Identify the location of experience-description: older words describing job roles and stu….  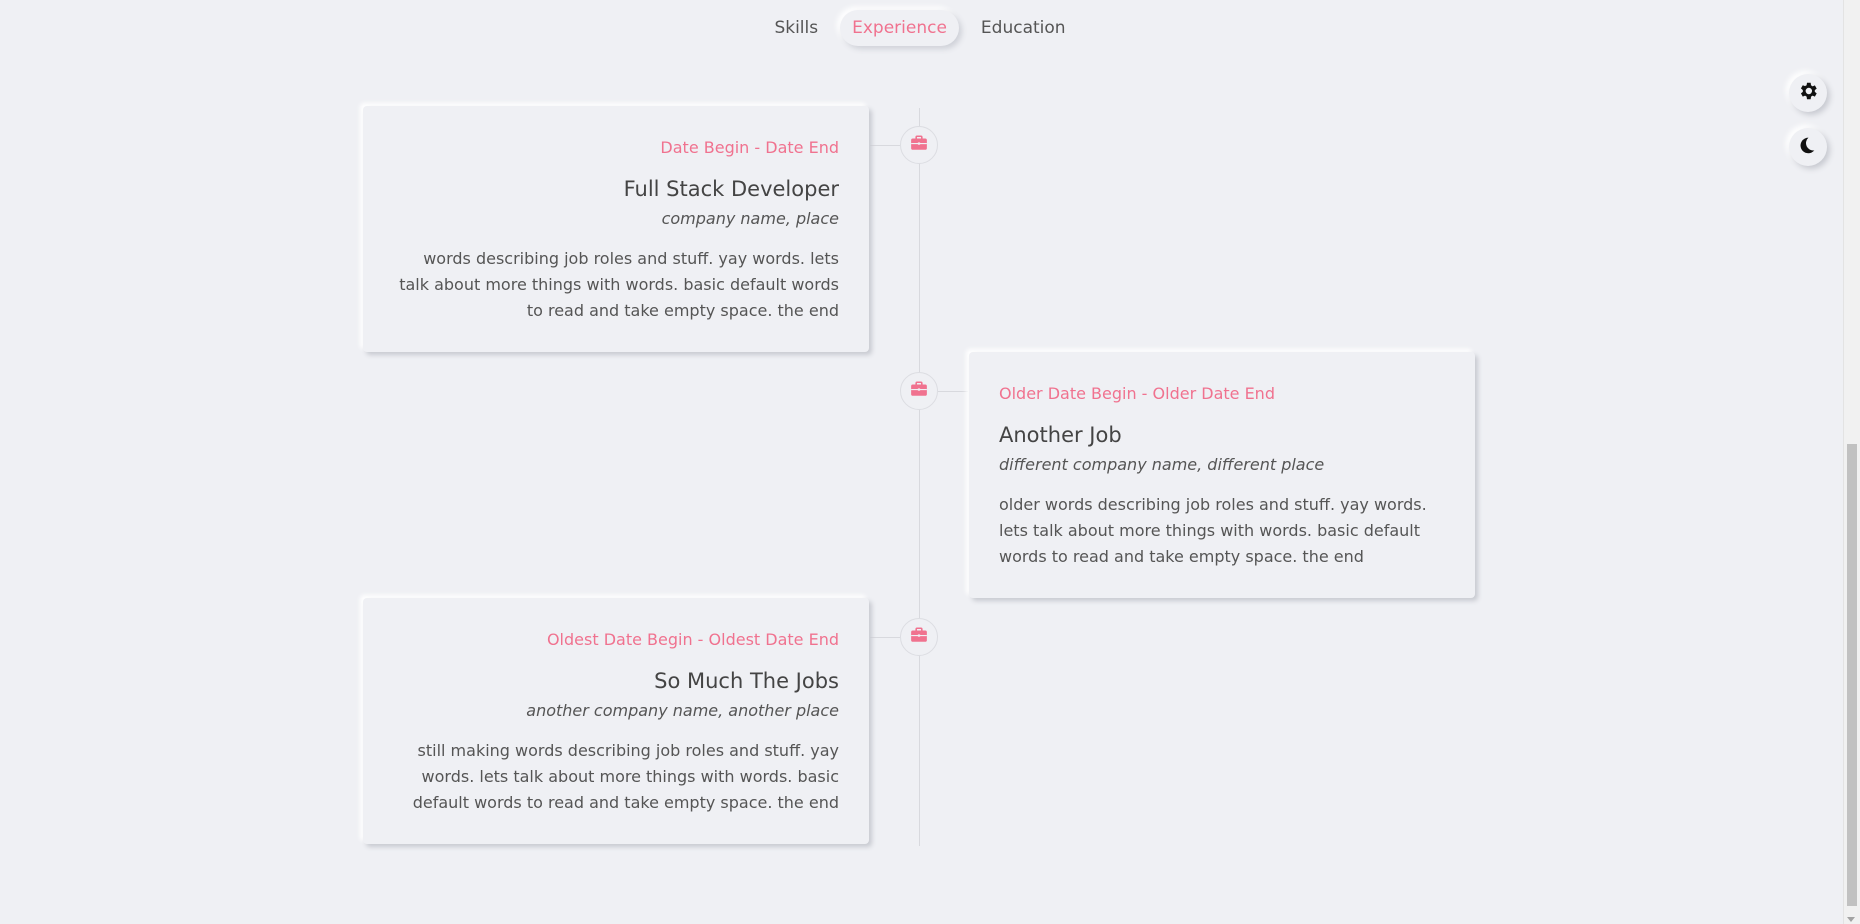
(1213, 530).